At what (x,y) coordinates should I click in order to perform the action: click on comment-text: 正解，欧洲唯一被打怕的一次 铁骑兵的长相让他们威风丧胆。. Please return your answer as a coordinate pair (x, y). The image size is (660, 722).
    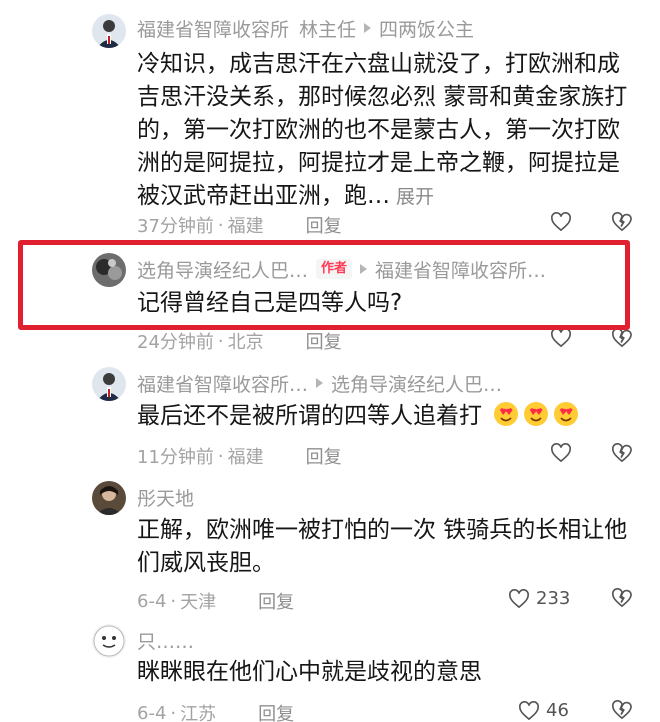
    Looking at the image, I should click on (382, 546).